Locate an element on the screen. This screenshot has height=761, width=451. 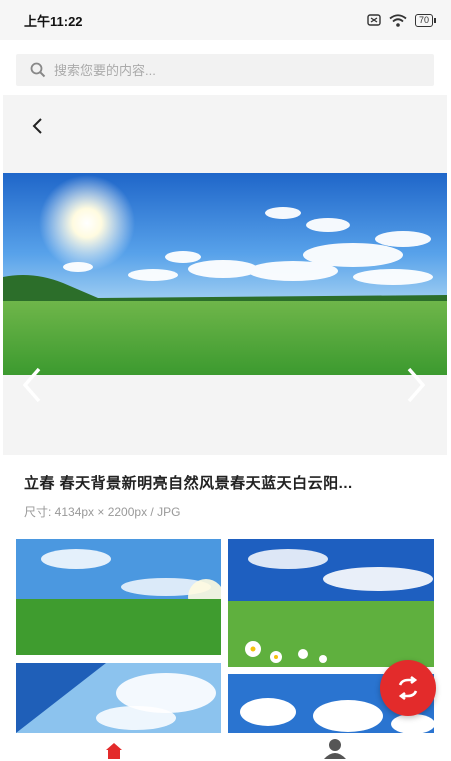
search-input is located at coordinates (224, 70).